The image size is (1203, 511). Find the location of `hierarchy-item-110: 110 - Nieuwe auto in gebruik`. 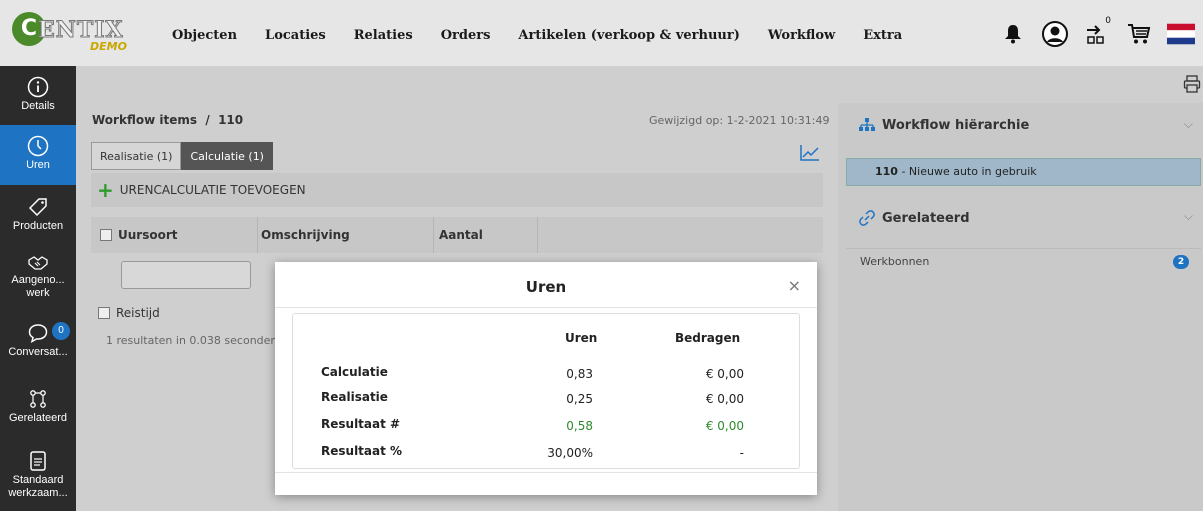

hierarchy-item-110: 110 - Nieuwe auto in gebruik is located at coordinates (1023, 172).